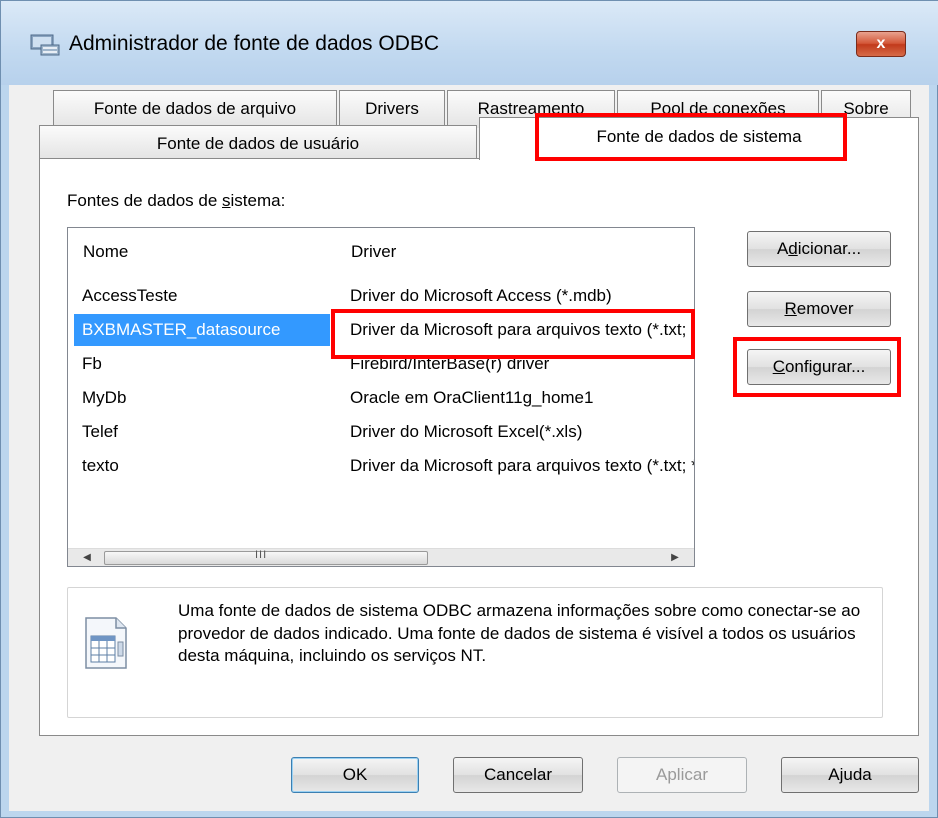  I want to click on highlight-configure-button, so click(817, 367).